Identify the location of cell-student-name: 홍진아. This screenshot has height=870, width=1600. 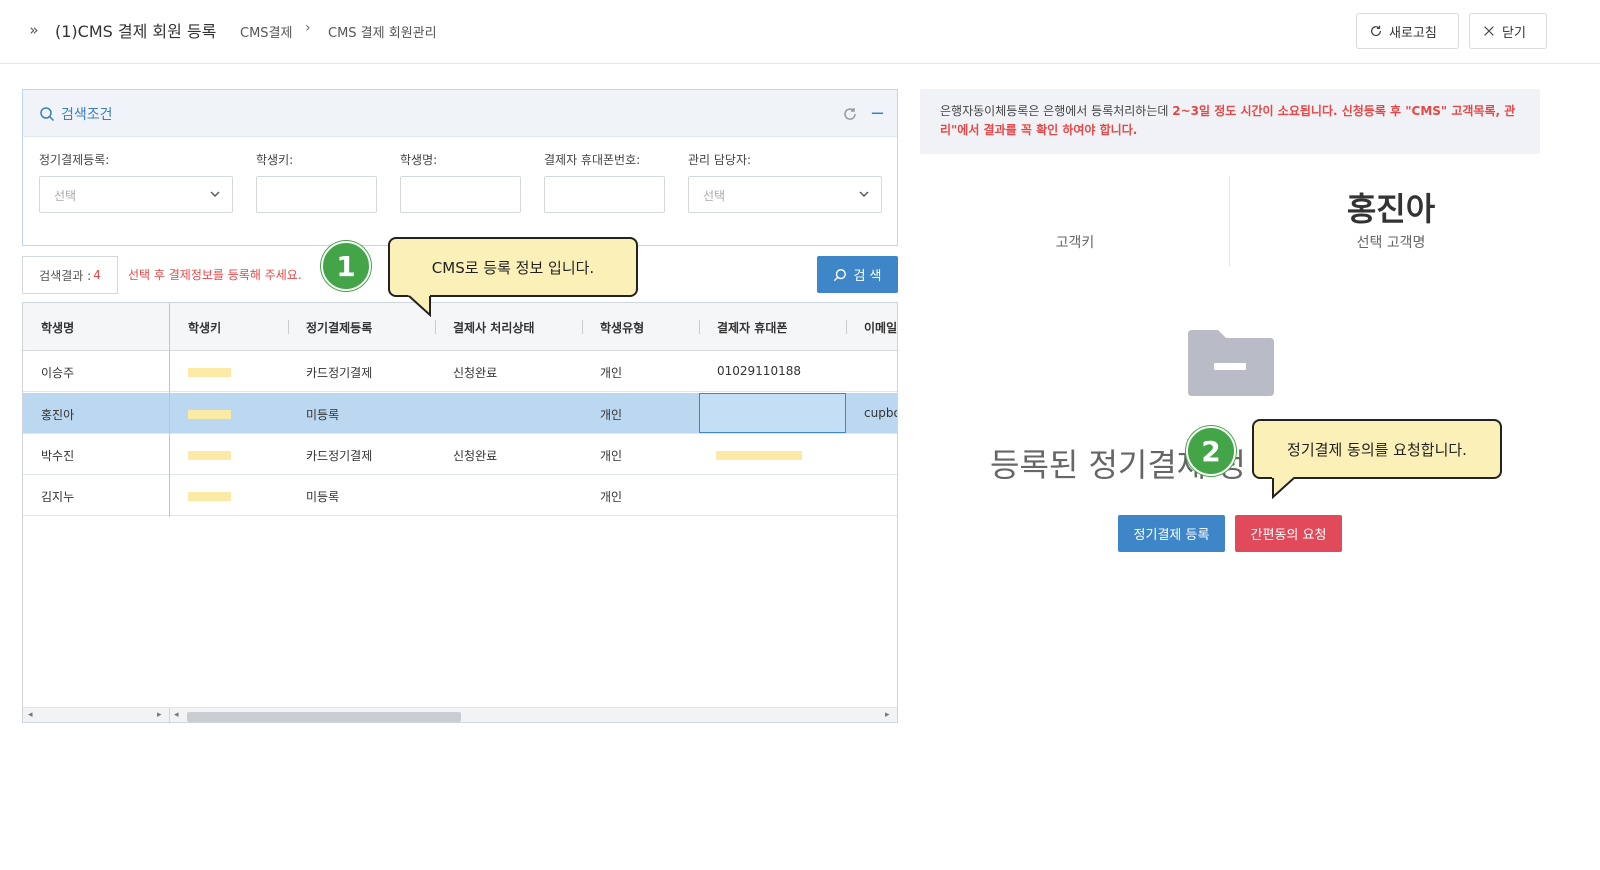
(58, 415).